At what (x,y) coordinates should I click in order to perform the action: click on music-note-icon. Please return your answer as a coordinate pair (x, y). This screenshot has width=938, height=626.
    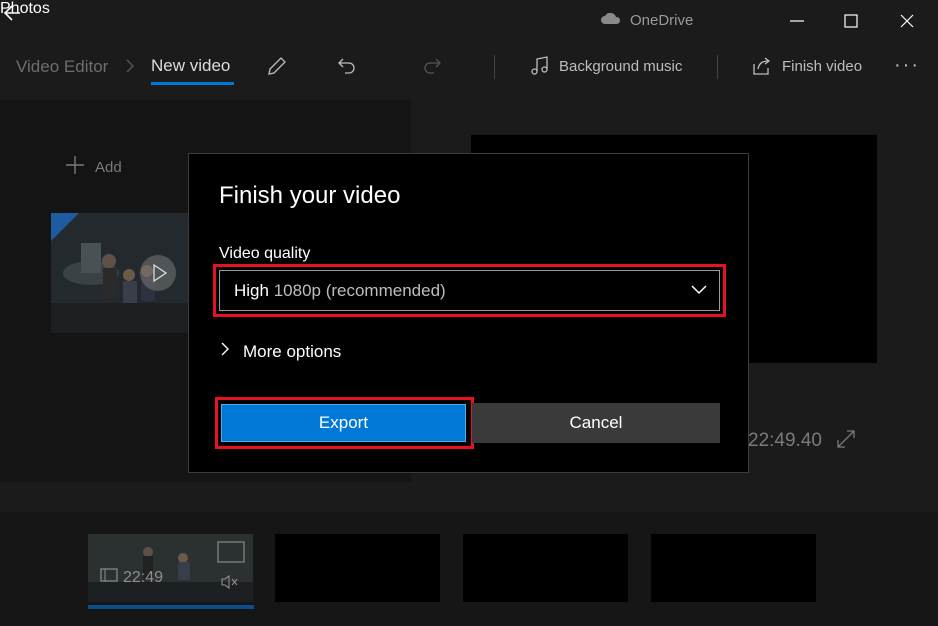
    Looking at the image, I should click on (540, 66).